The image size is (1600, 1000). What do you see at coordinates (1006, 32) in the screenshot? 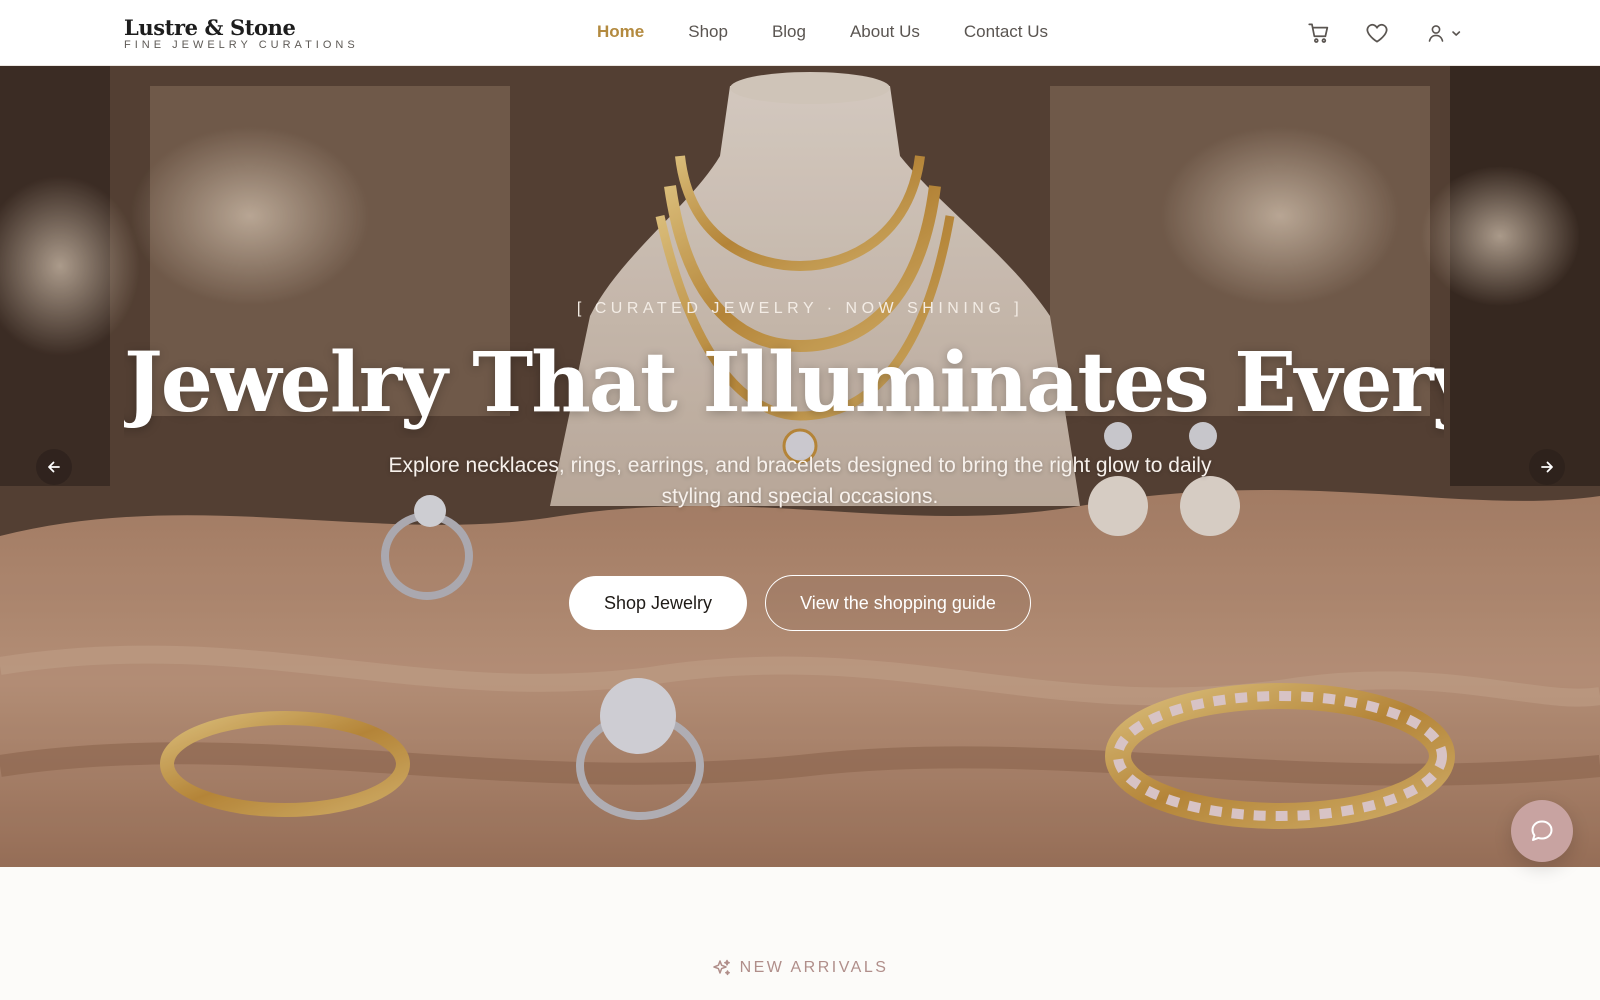
I see `nav-item-contact-us: Contact Us` at bounding box center [1006, 32].